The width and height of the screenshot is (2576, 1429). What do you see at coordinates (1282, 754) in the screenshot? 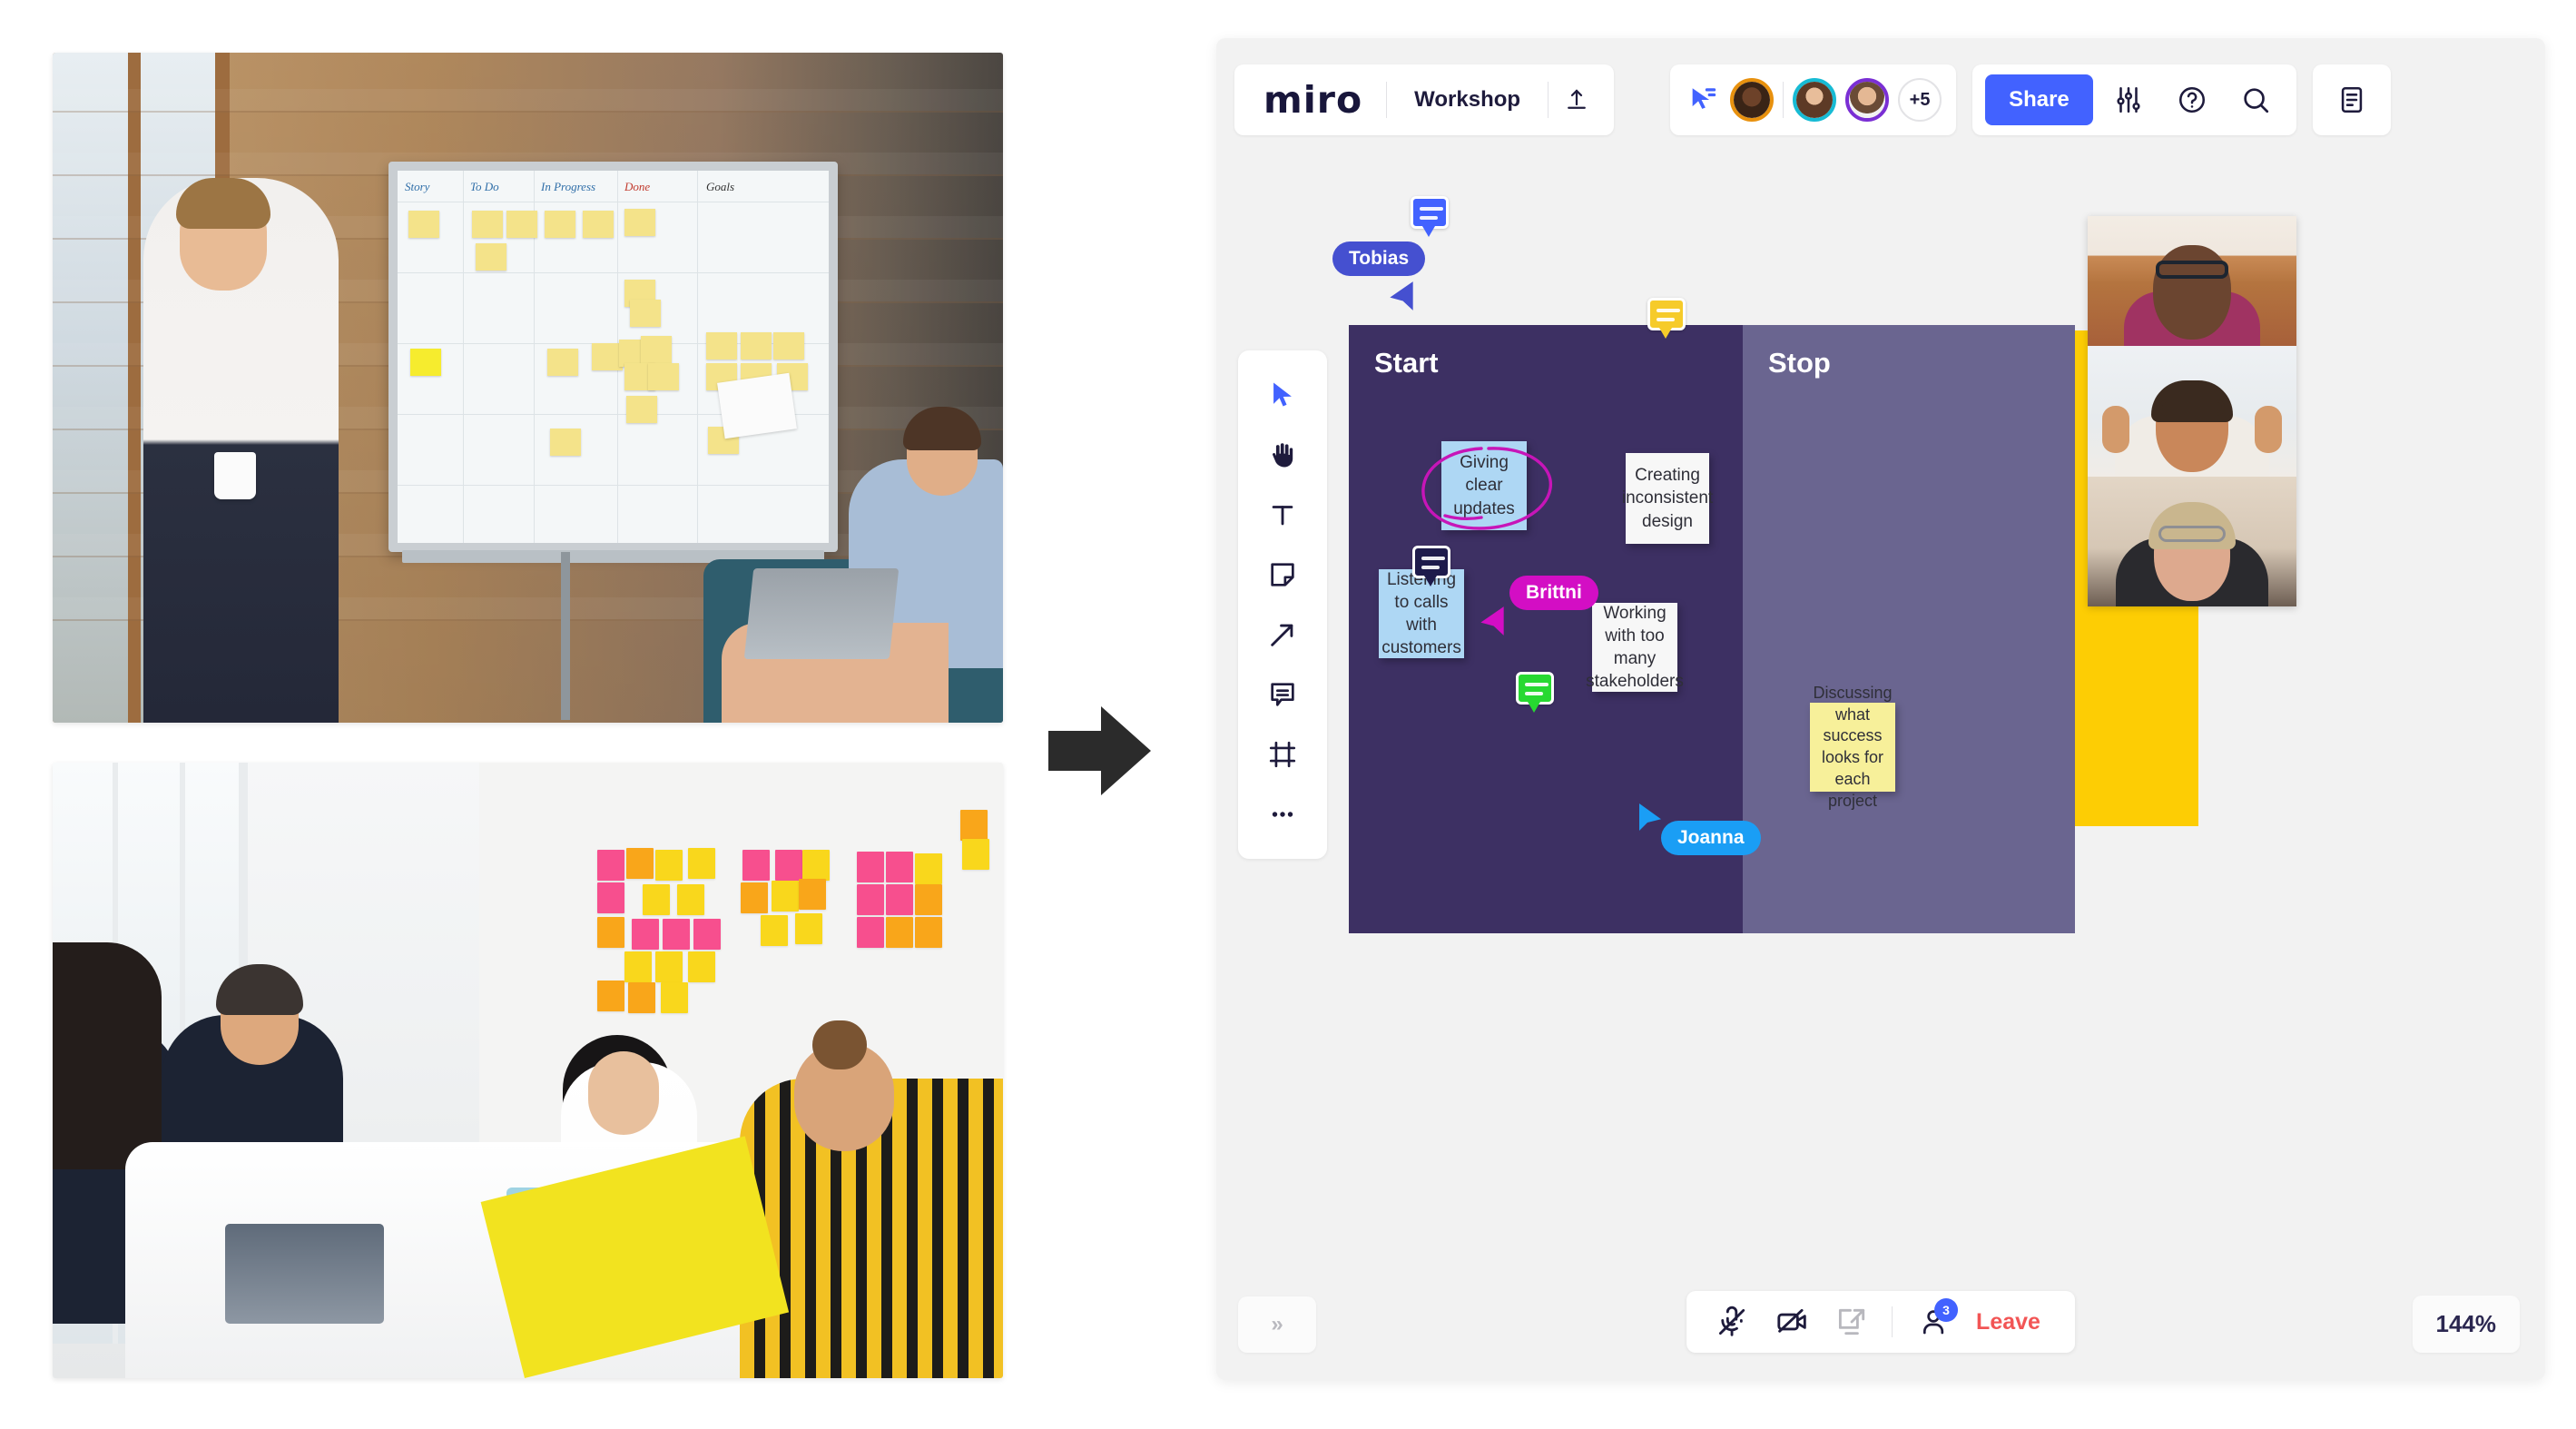
I see `frame-icon` at bounding box center [1282, 754].